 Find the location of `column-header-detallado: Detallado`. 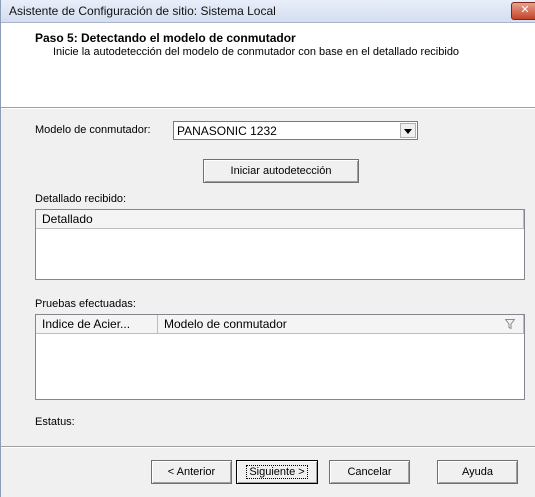

column-header-detallado: Detallado is located at coordinates (280, 219).